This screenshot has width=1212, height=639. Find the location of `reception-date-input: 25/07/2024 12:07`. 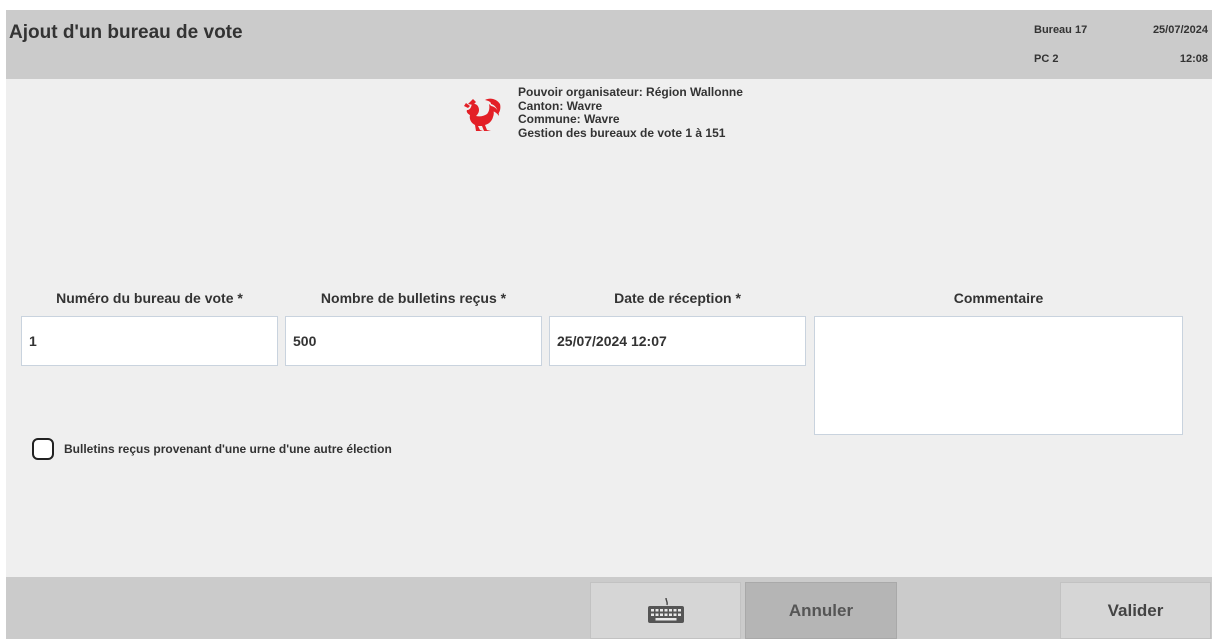

reception-date-input: 25/07/2024 12:07 is located at coordinates (677, 341).